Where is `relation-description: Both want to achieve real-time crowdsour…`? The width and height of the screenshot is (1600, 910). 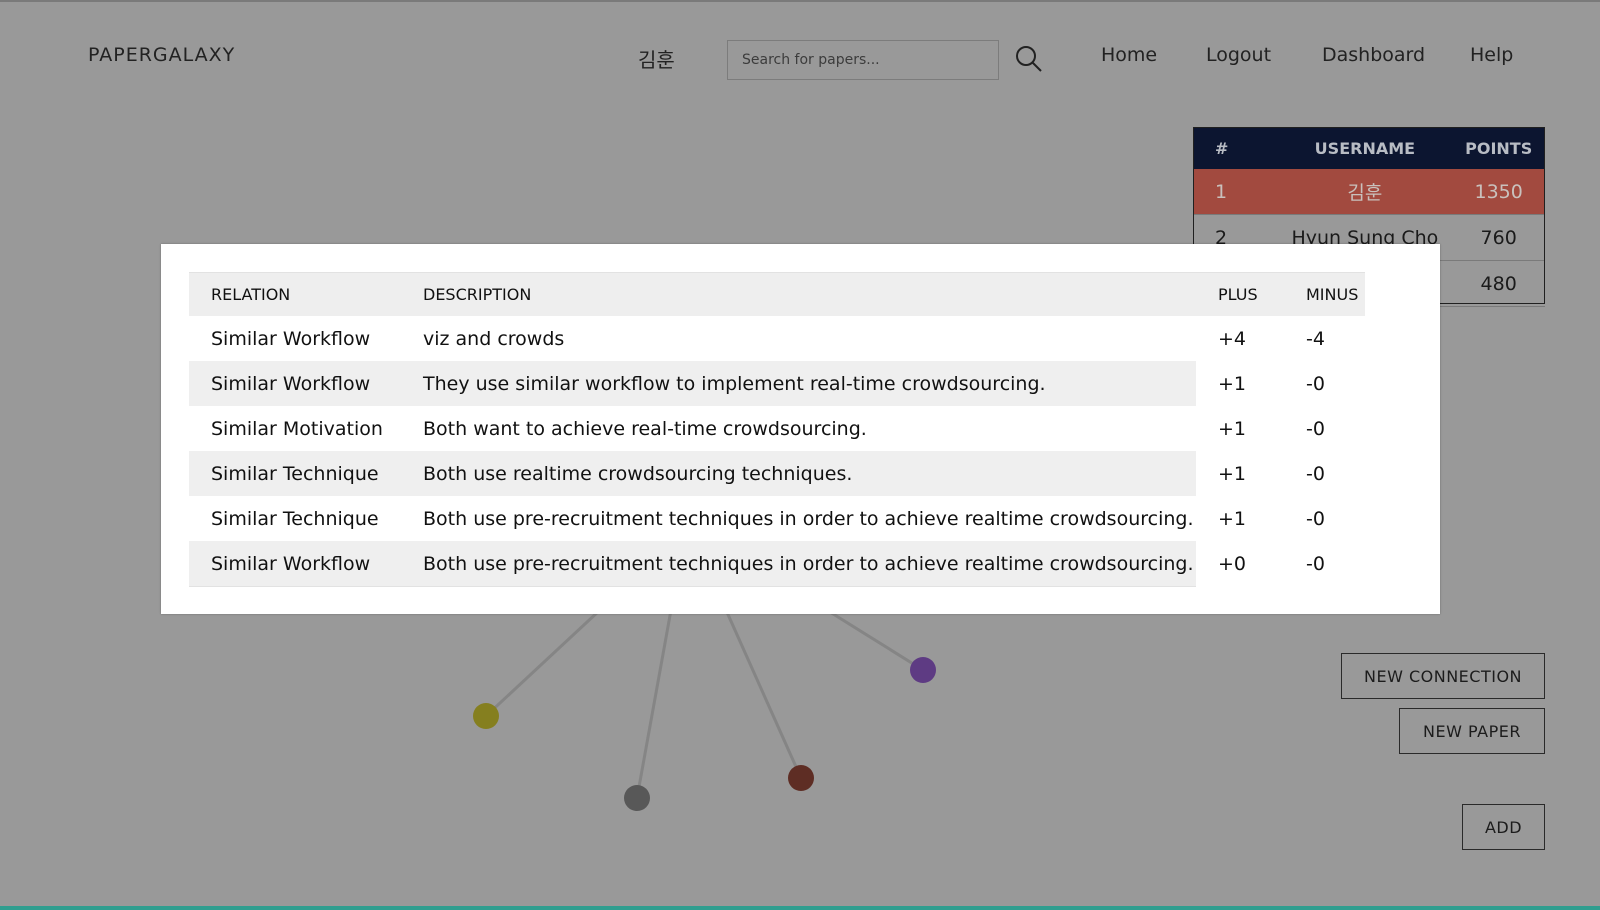 relation-description: Both want to achieve real-time crowdsour… is located at coordinates (645, 428).